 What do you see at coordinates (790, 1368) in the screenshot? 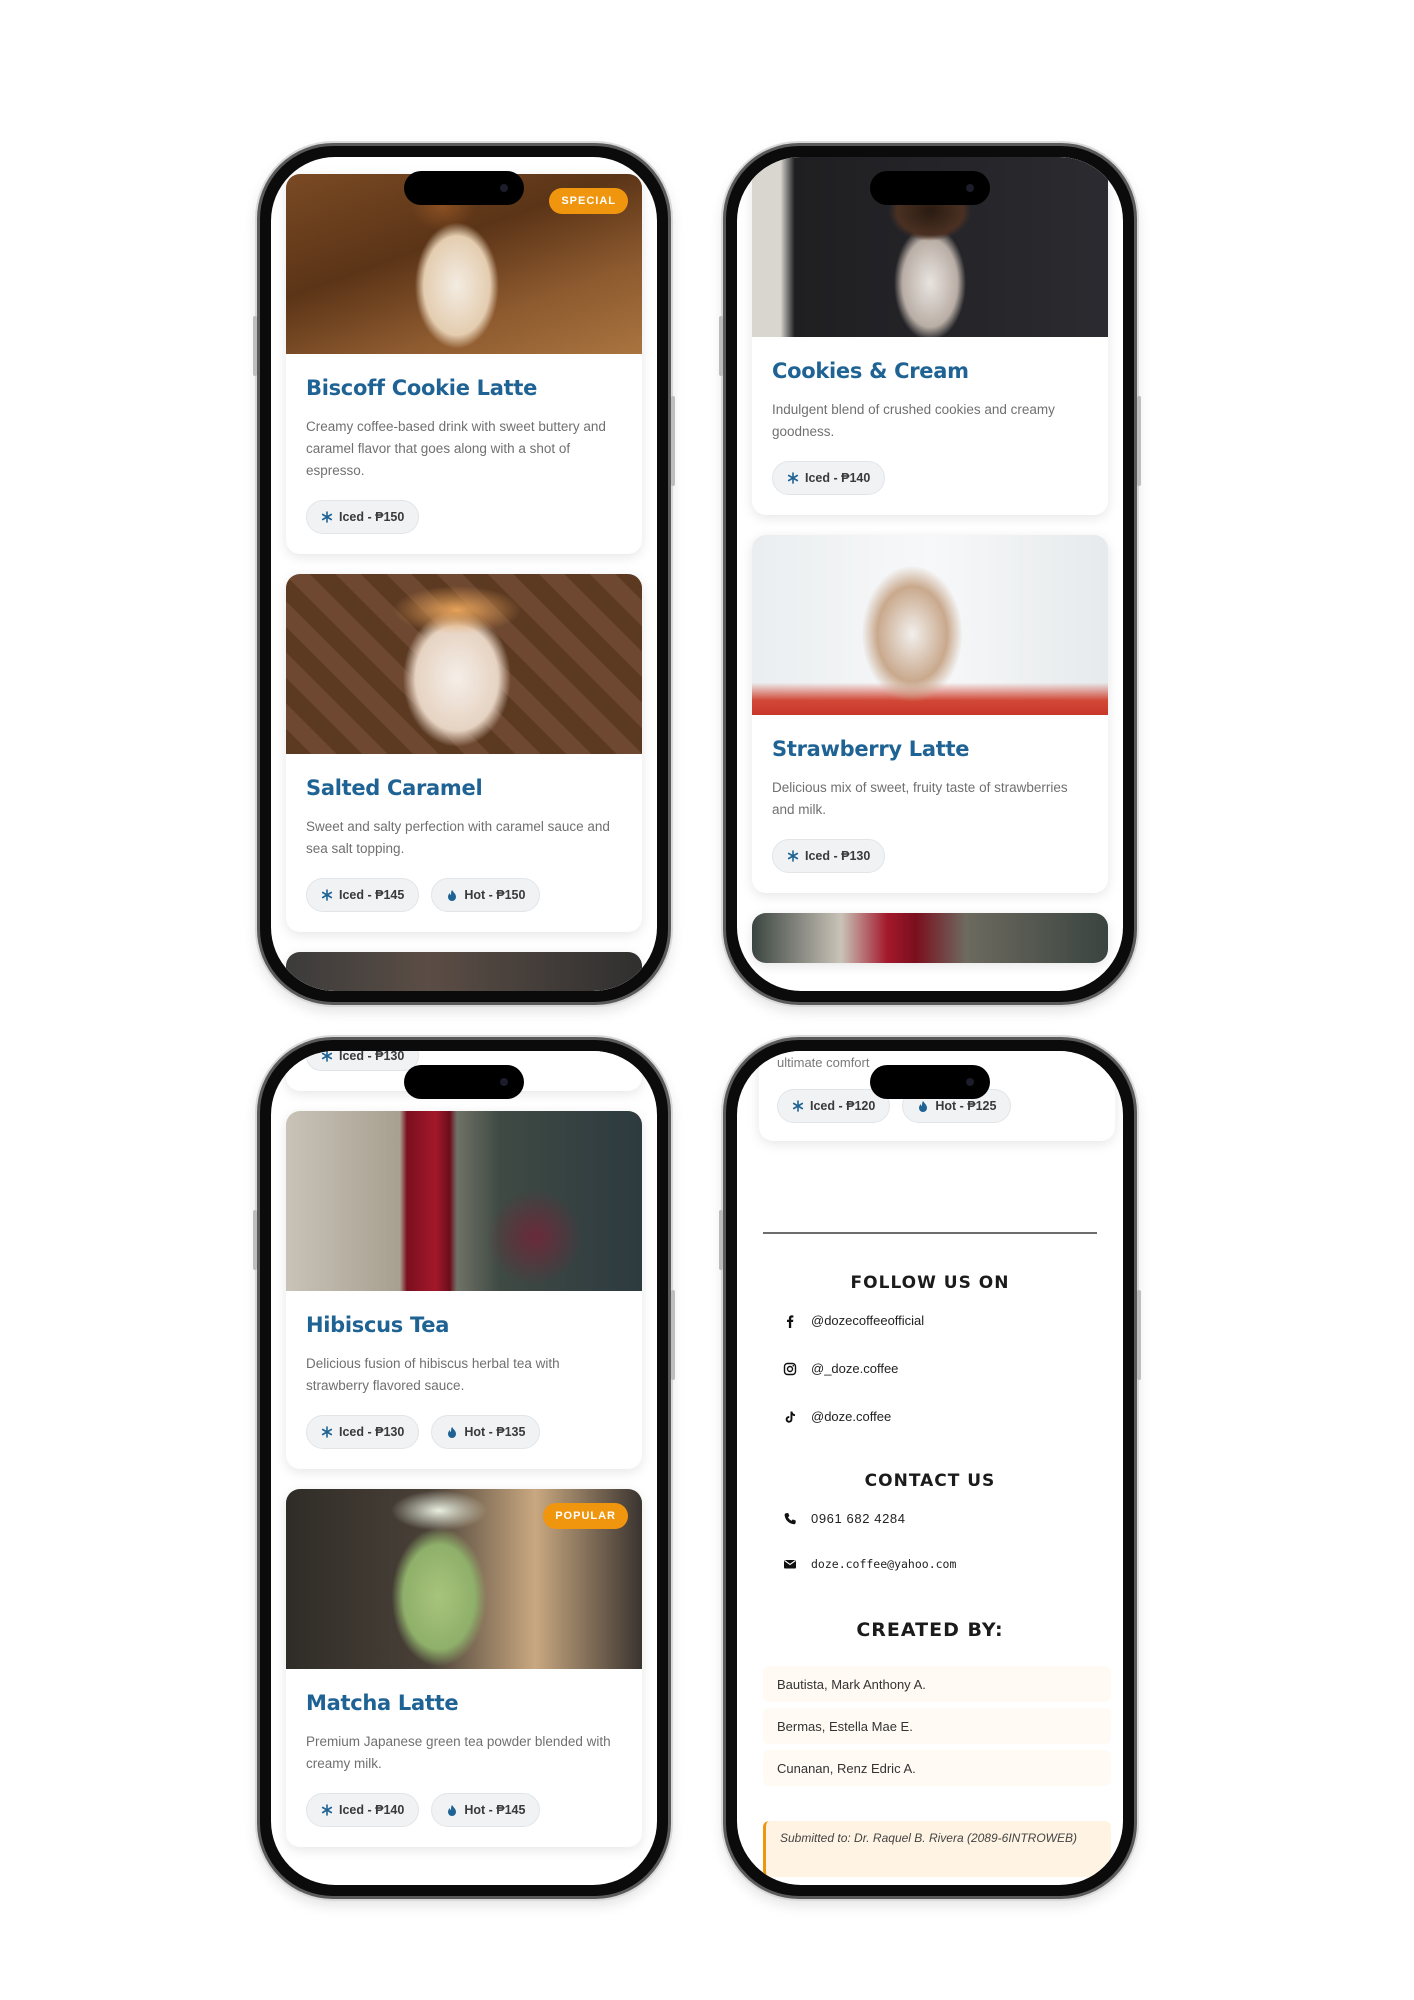
I see `instagram-icon` at bounding box center [790, 1368].